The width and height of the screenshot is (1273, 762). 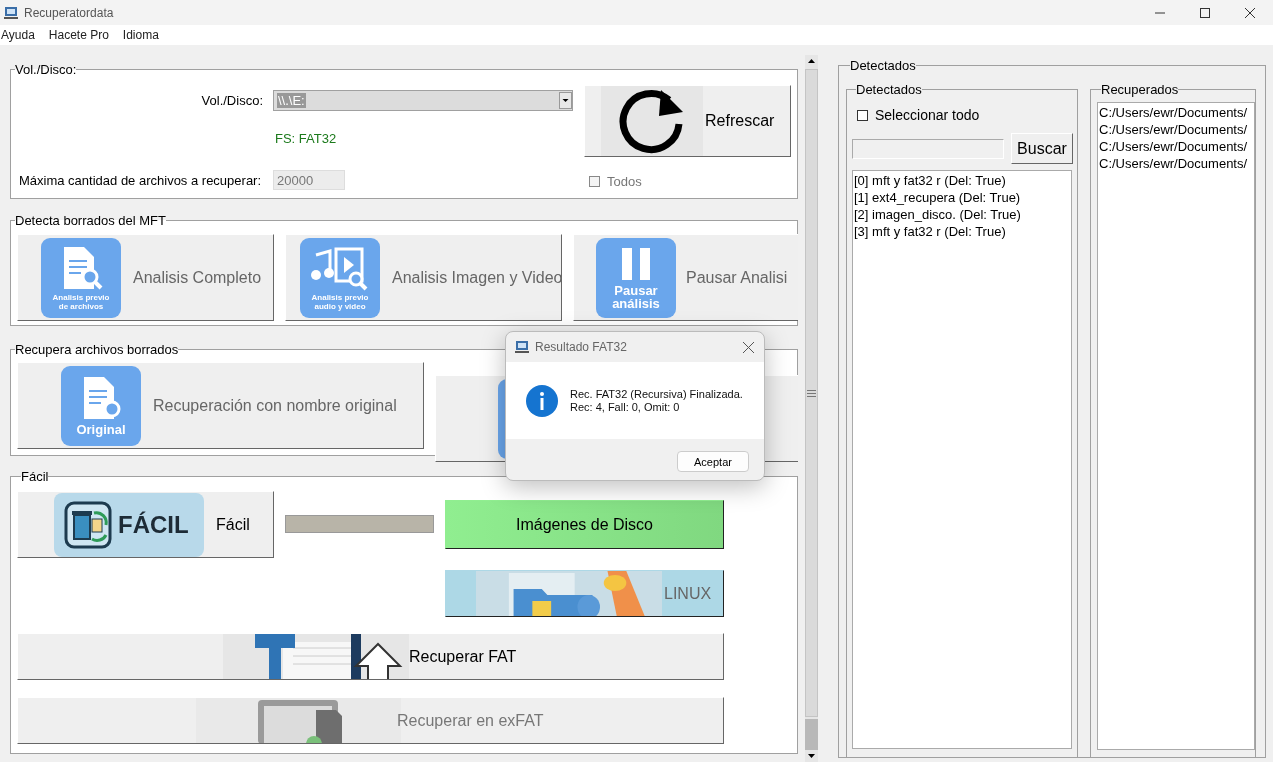 I want to click on menu-item: Idioma, so click(x=140, y=35).